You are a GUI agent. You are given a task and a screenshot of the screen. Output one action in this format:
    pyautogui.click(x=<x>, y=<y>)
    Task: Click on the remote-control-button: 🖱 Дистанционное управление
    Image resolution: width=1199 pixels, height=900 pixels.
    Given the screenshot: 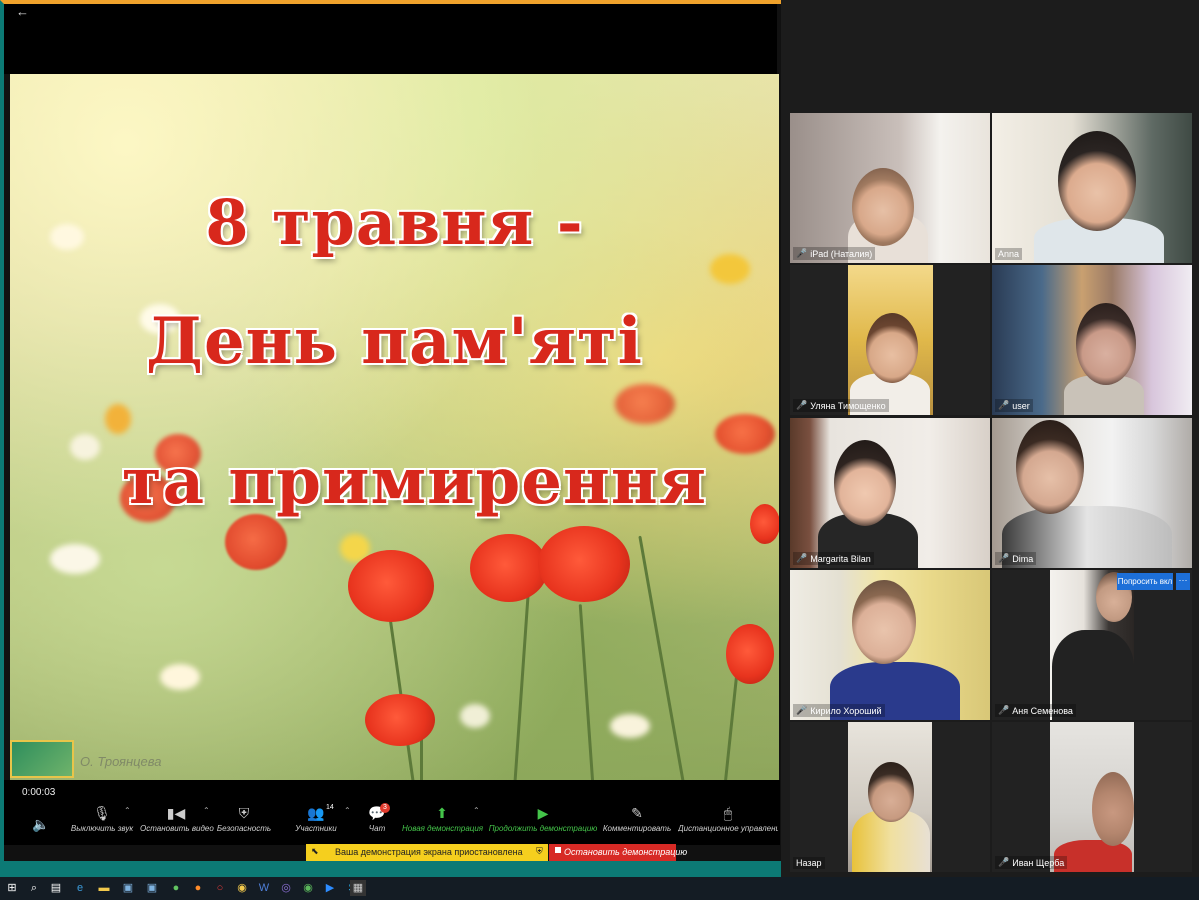 What is the action you would take?
    pyautogui.click(x=728, y=822)
    